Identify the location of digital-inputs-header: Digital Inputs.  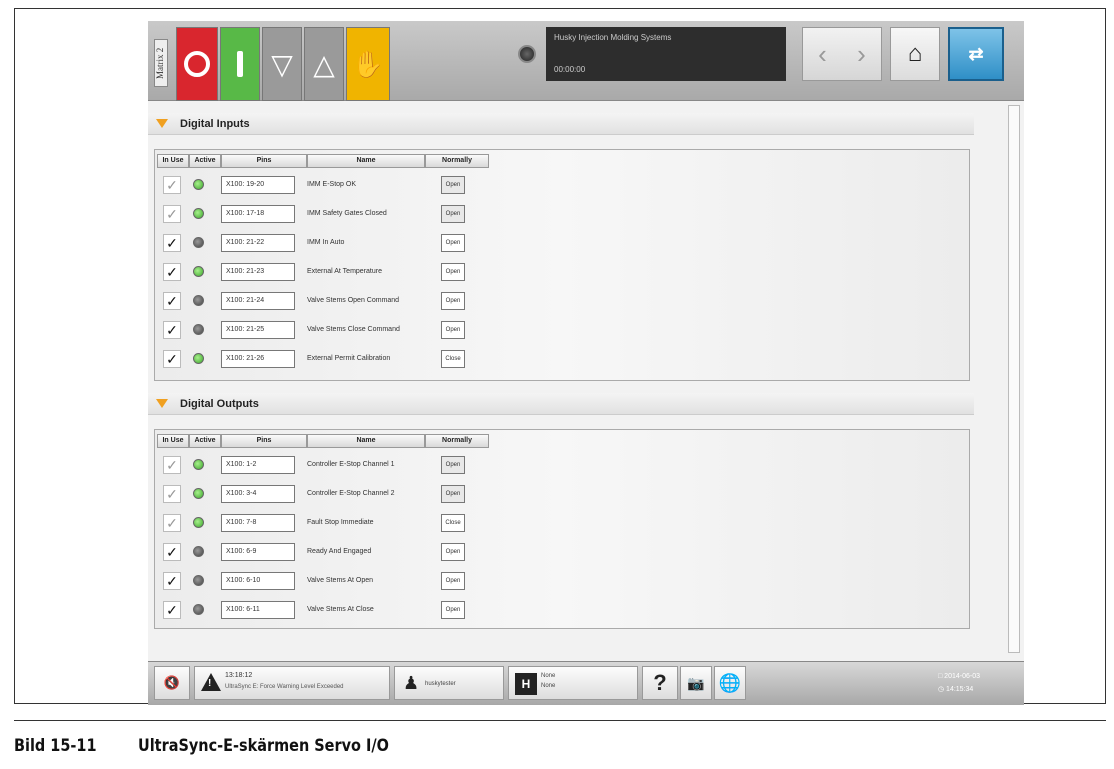
(561, 124).